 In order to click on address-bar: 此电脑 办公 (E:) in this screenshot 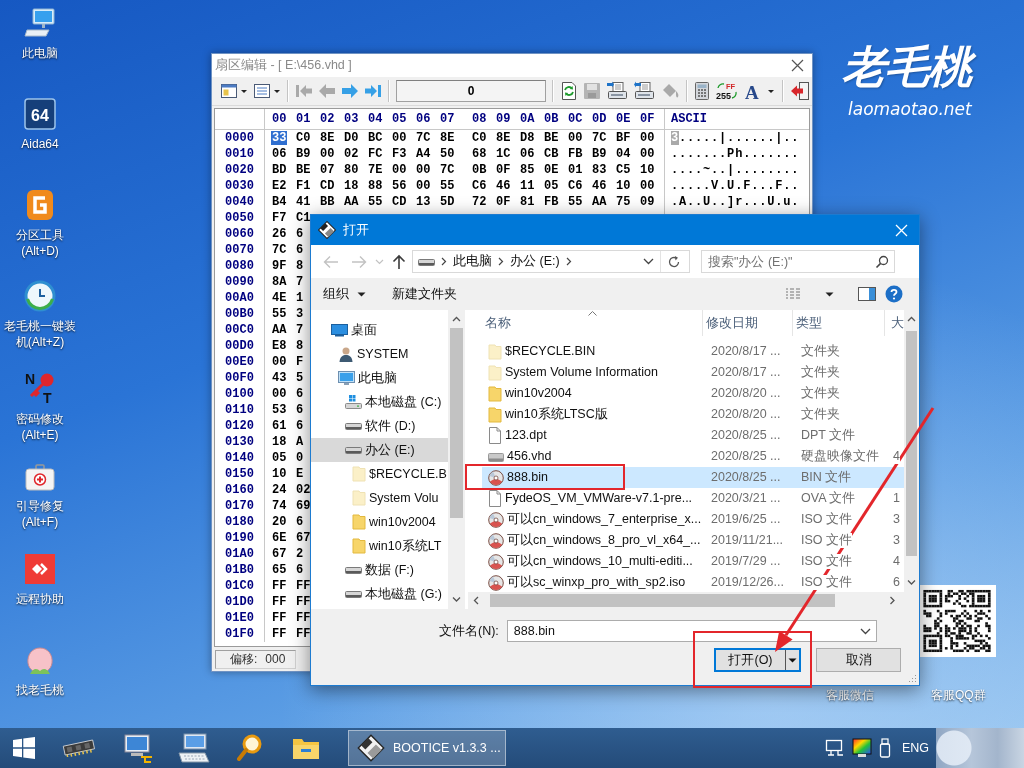, I will do `click(551, 261)`.